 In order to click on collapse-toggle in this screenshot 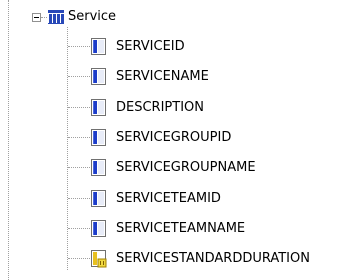, I will do `click(36, 17)`.